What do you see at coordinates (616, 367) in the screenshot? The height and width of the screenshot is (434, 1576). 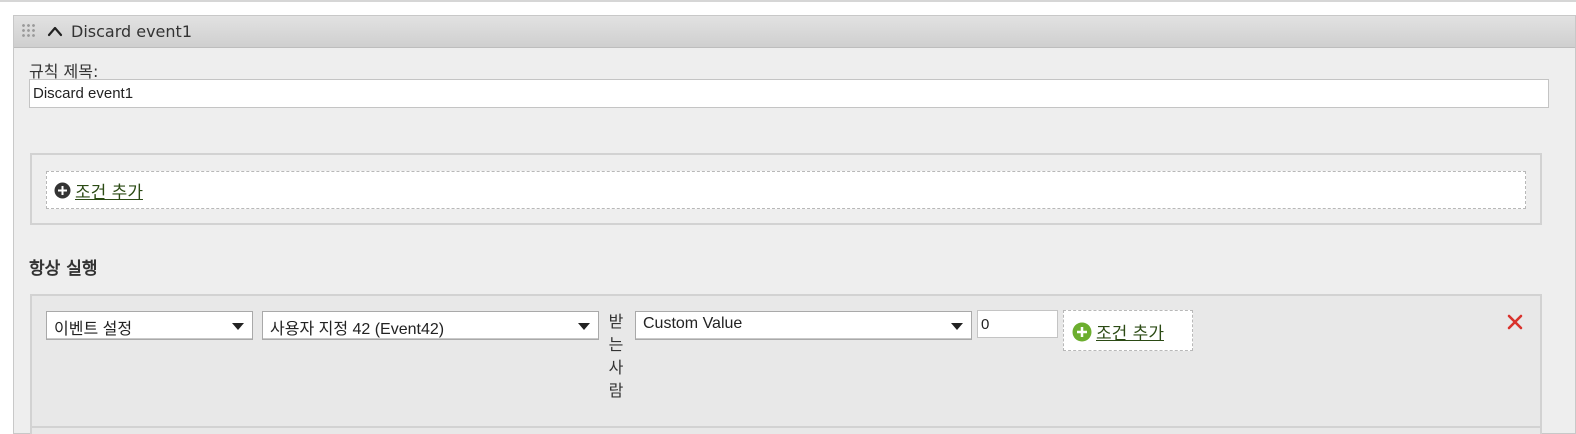 I see `recipient-char: 사` at bounding box center [616, 367].